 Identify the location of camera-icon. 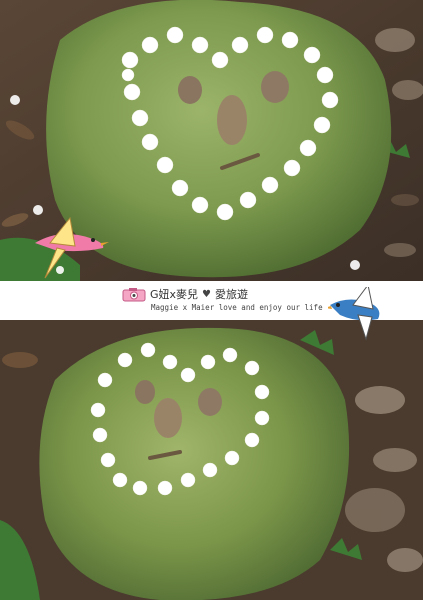
(134, 294).